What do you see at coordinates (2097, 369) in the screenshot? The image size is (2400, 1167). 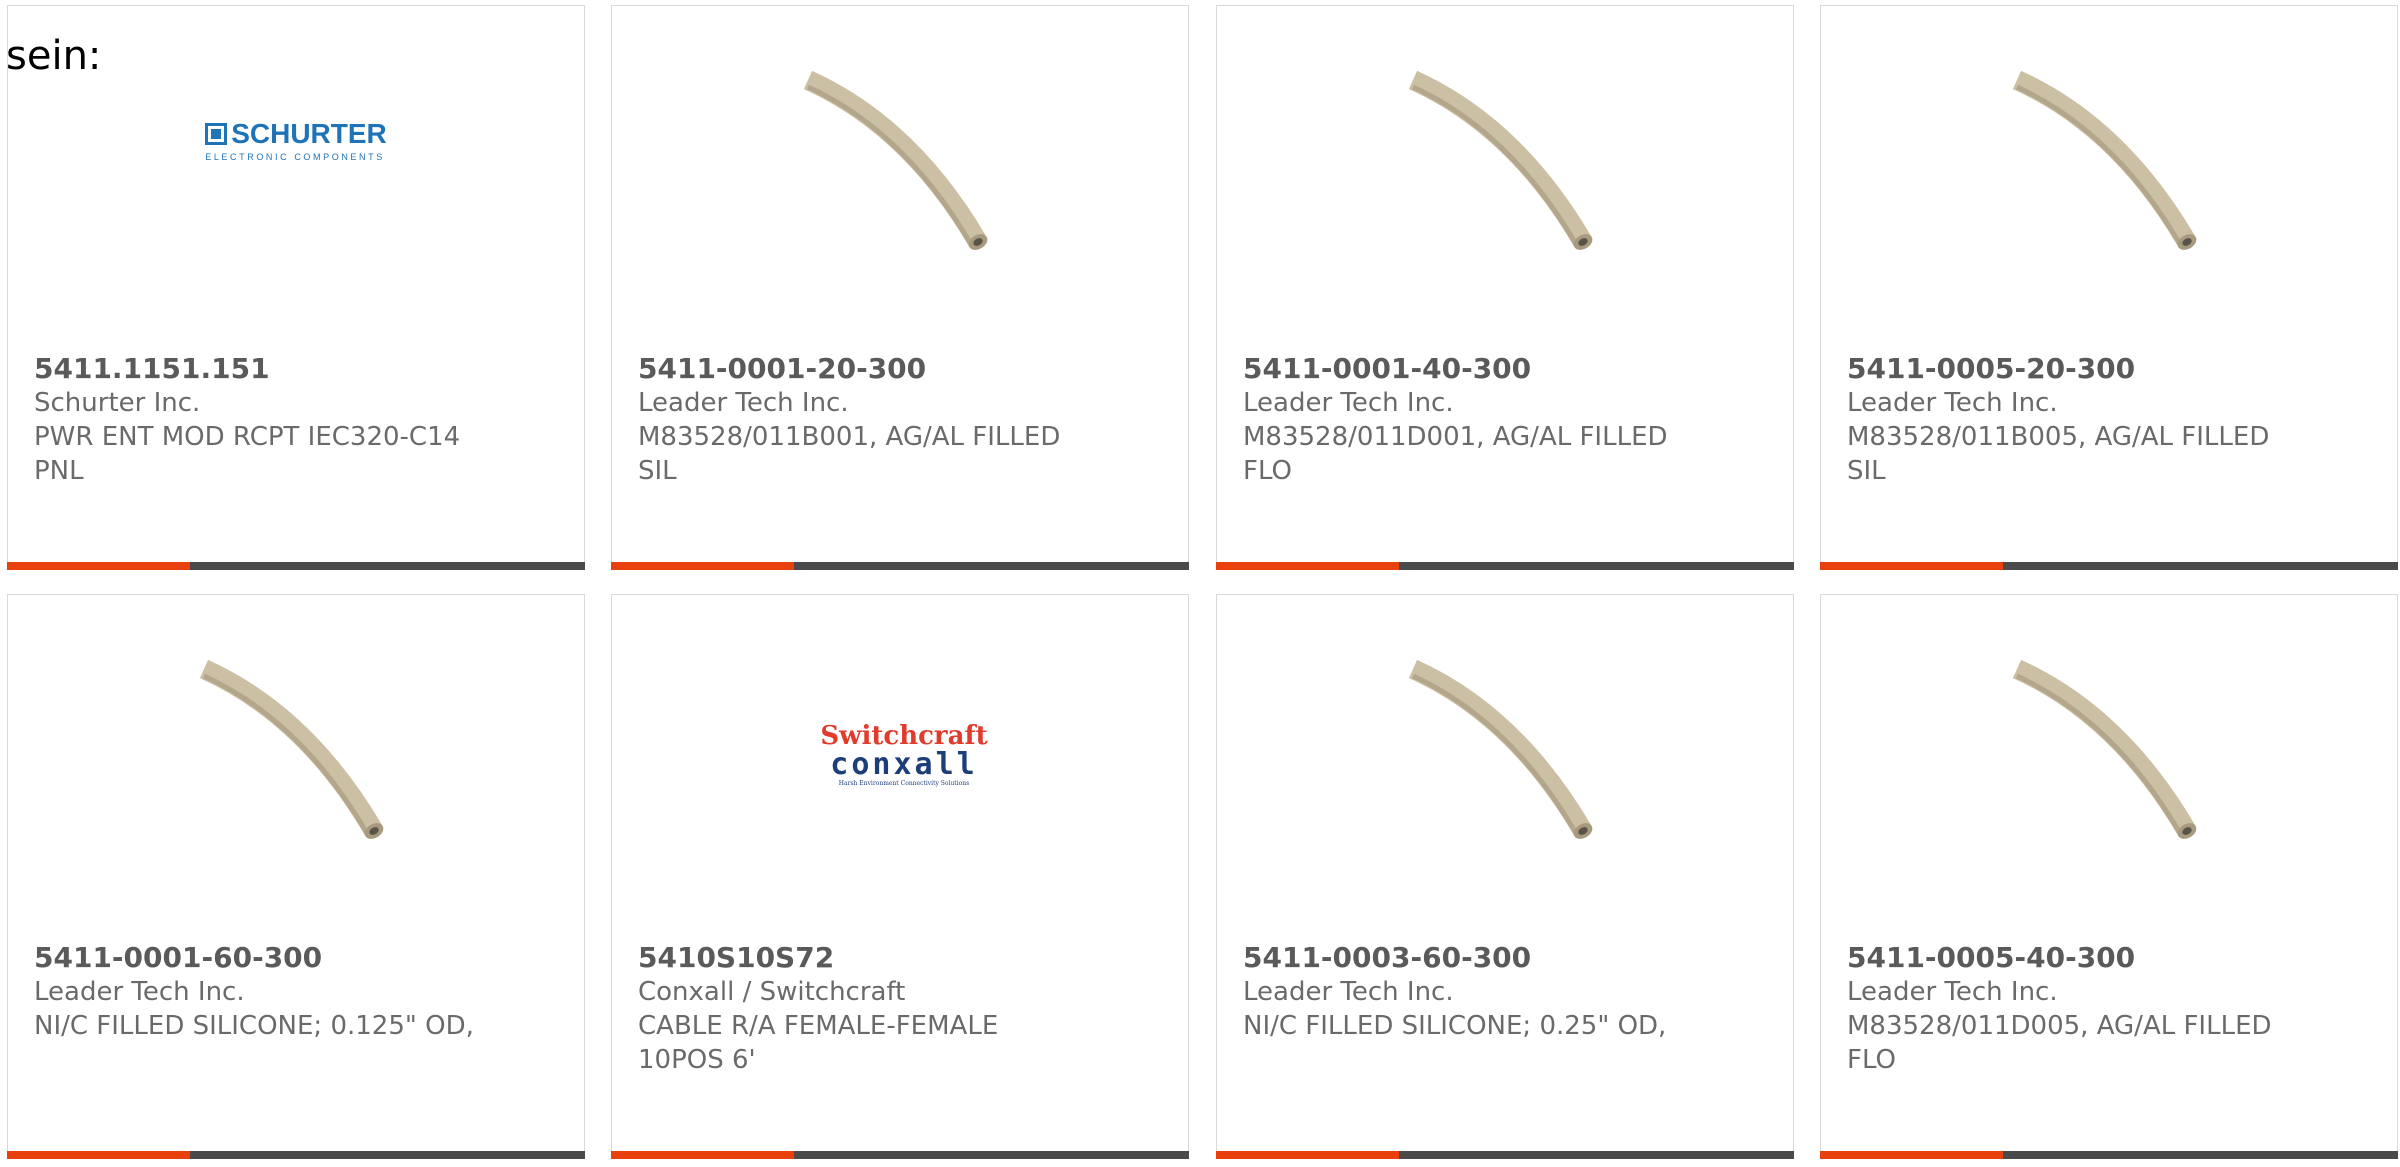 I see `part-number: 5411-0005-20-300` at bounding box center [2097, 369].